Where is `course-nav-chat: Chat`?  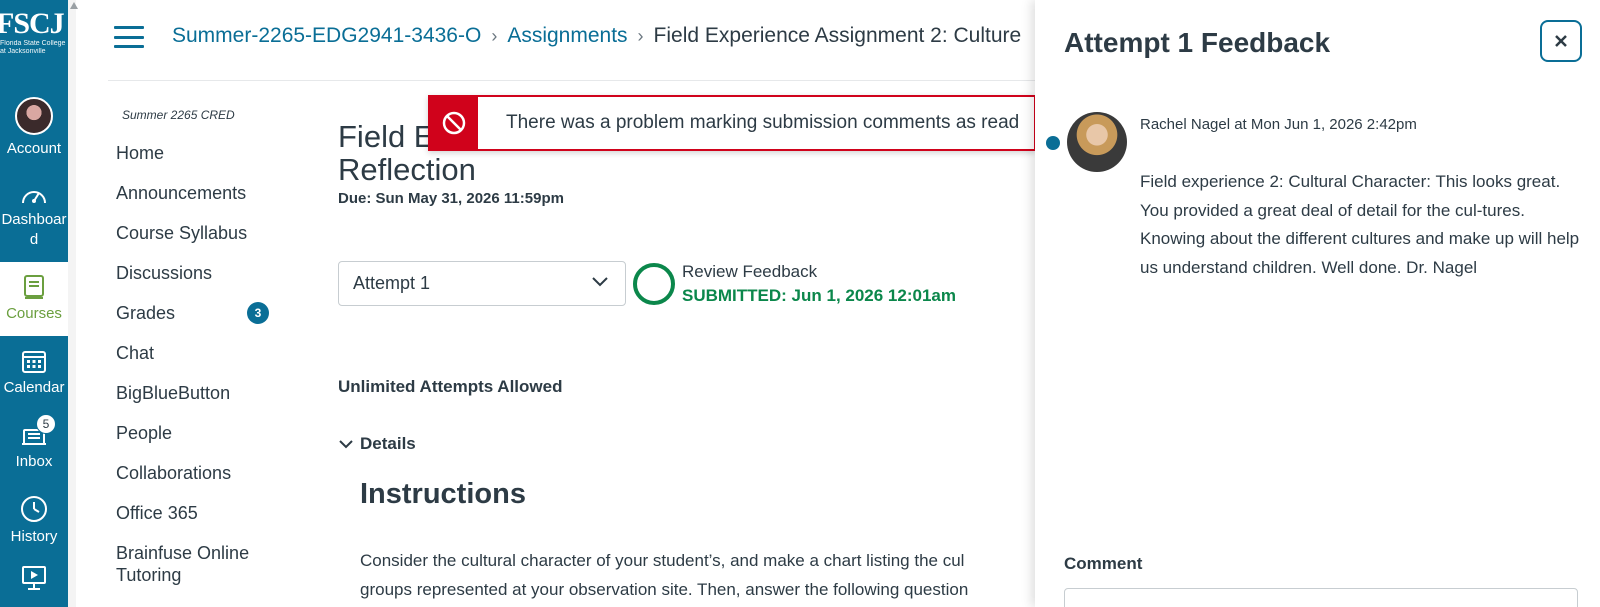 course-nav-chat: Chat is located at coordinates (196, 360).